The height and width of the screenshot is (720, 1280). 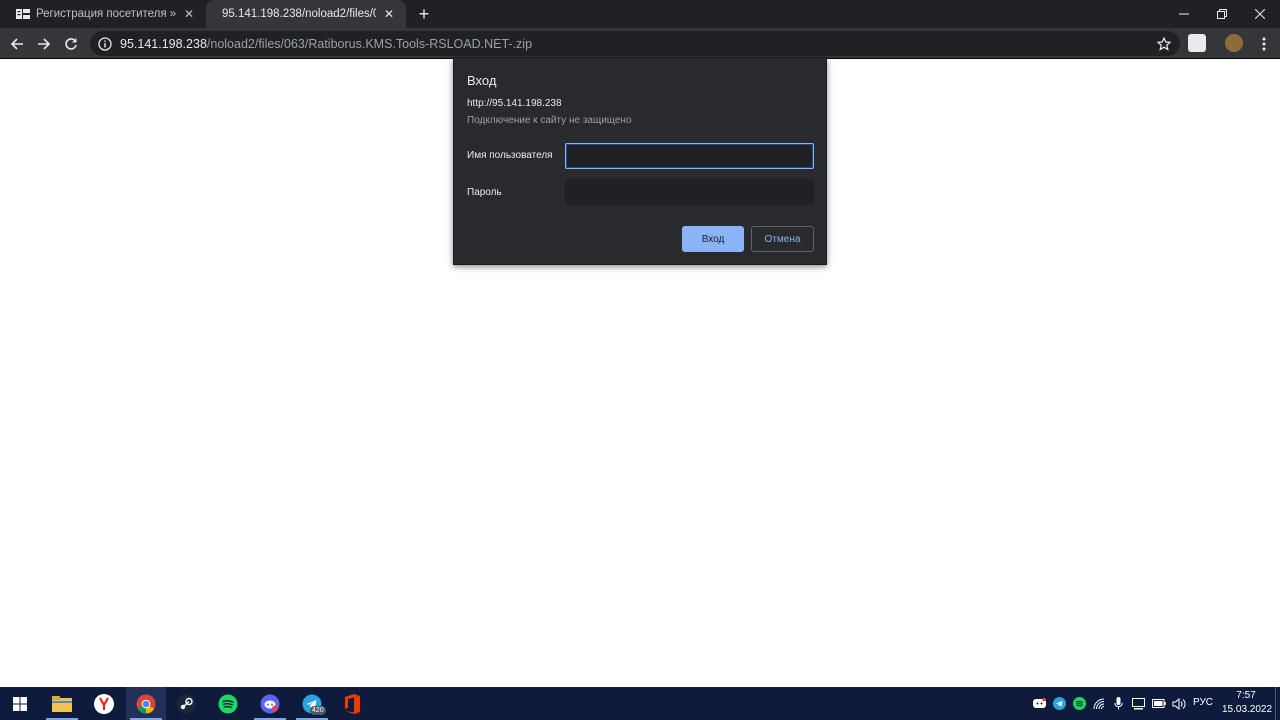 I want to click on menu-icon, so click(x=1264, y=44).